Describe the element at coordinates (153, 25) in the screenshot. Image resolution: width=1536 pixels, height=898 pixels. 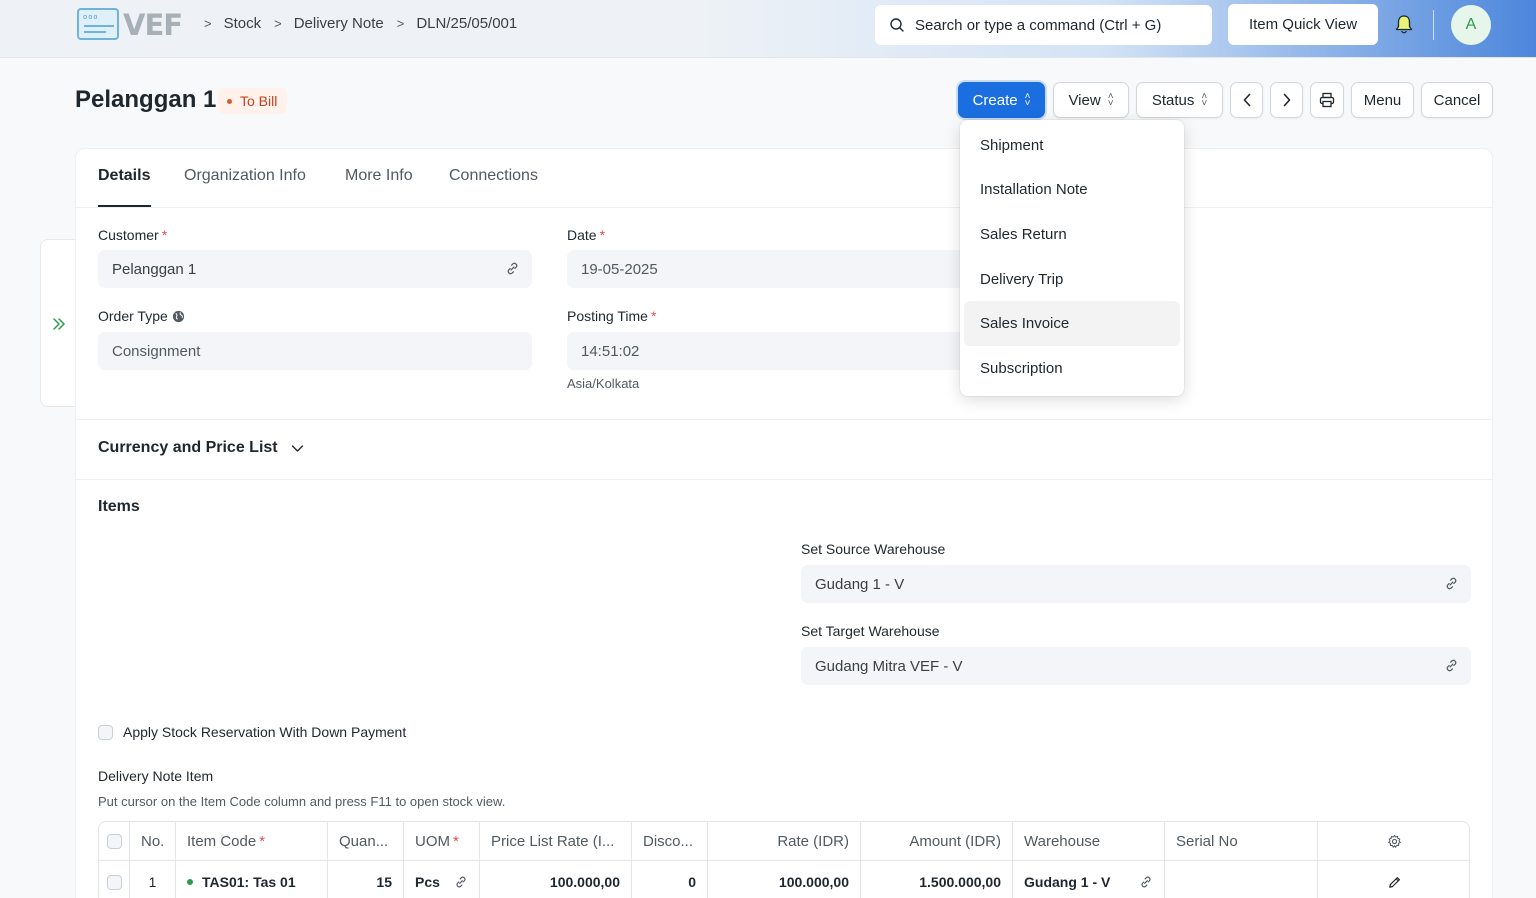
I see `logo-text: VEF` at that location.